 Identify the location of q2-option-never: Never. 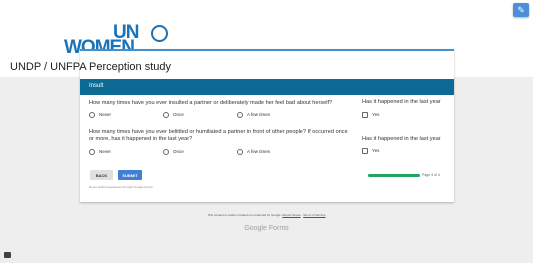
(100, 152).